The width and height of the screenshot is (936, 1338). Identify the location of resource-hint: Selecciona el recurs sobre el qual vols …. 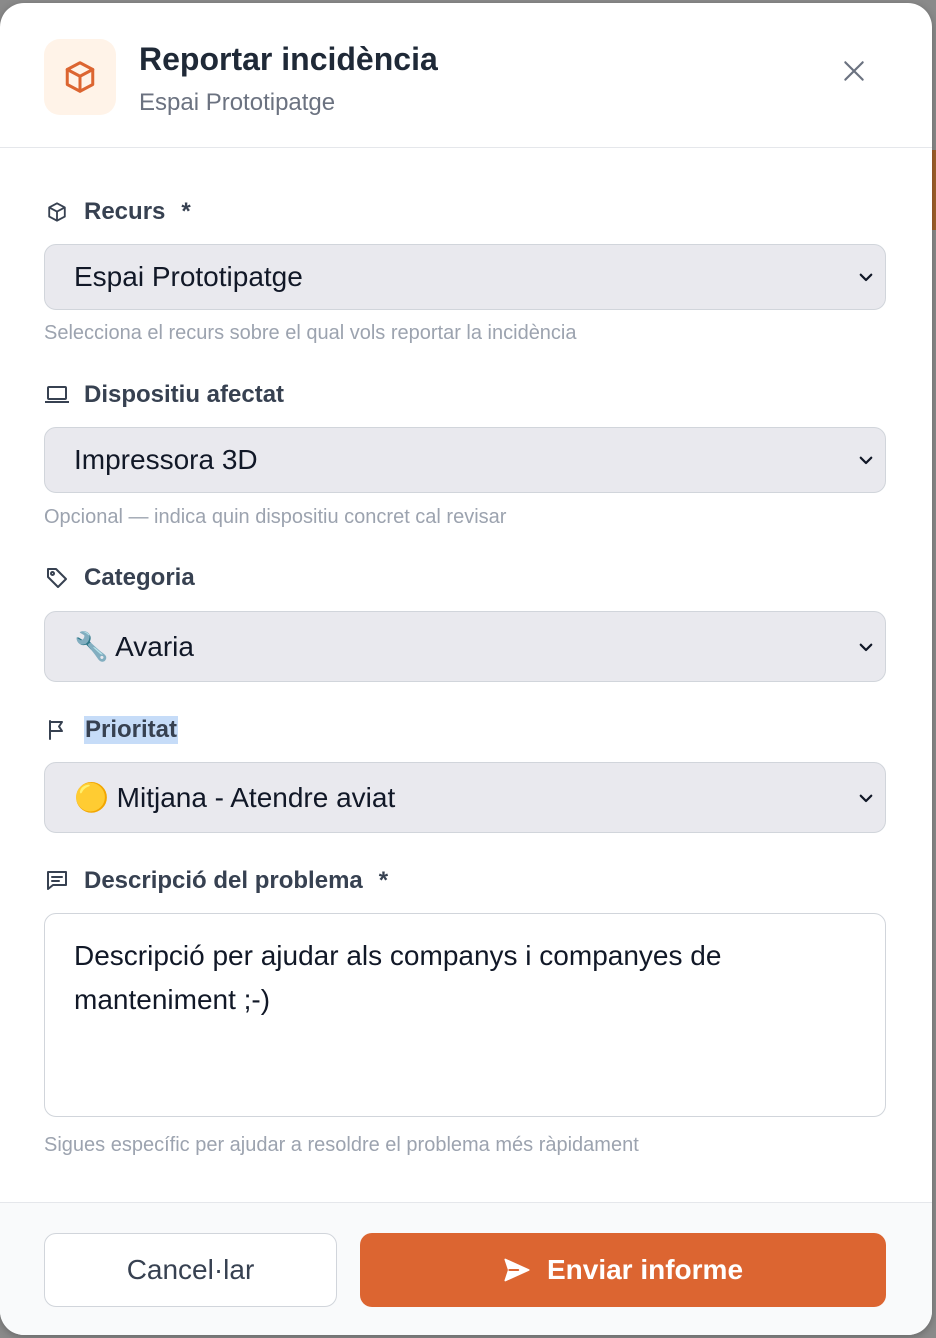
(310, 333).